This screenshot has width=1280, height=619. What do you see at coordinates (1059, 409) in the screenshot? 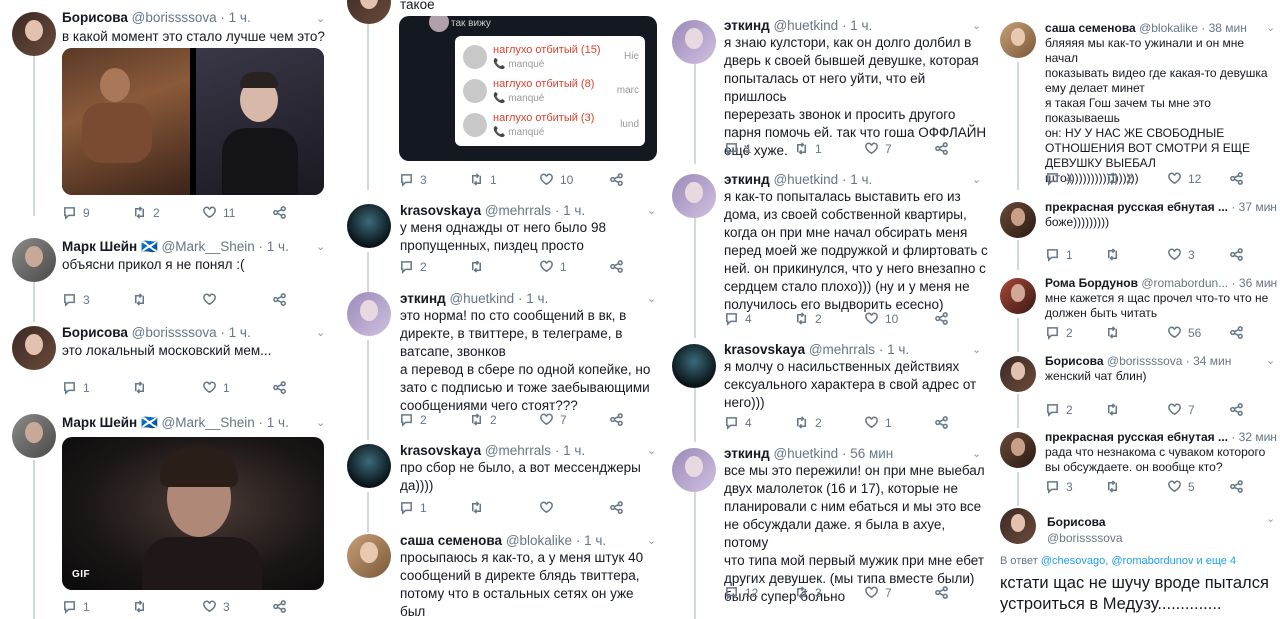
I see `reply-button: 2` at bounding box center [1059, 409].